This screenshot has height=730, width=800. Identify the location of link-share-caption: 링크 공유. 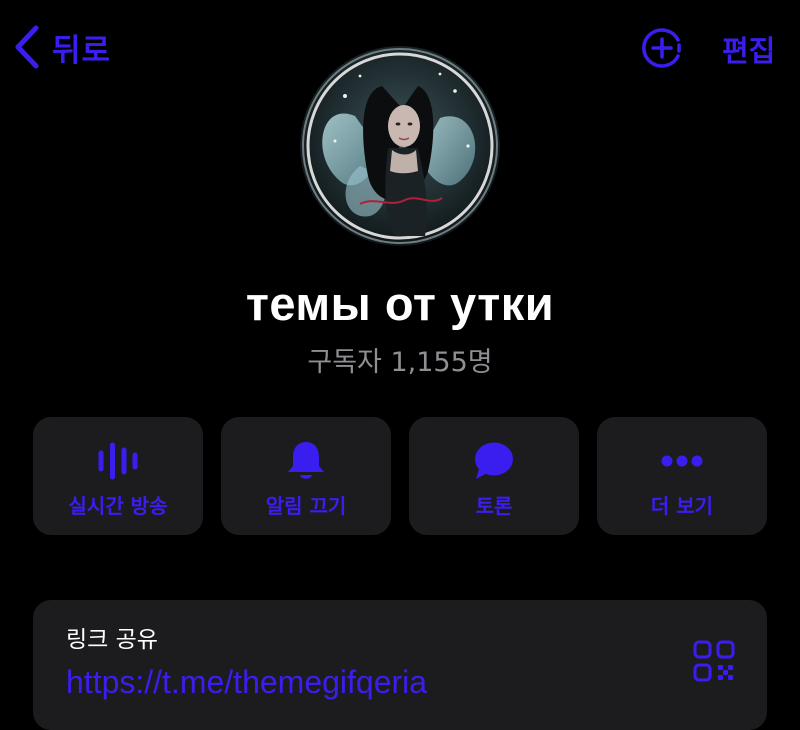
(112, 640).